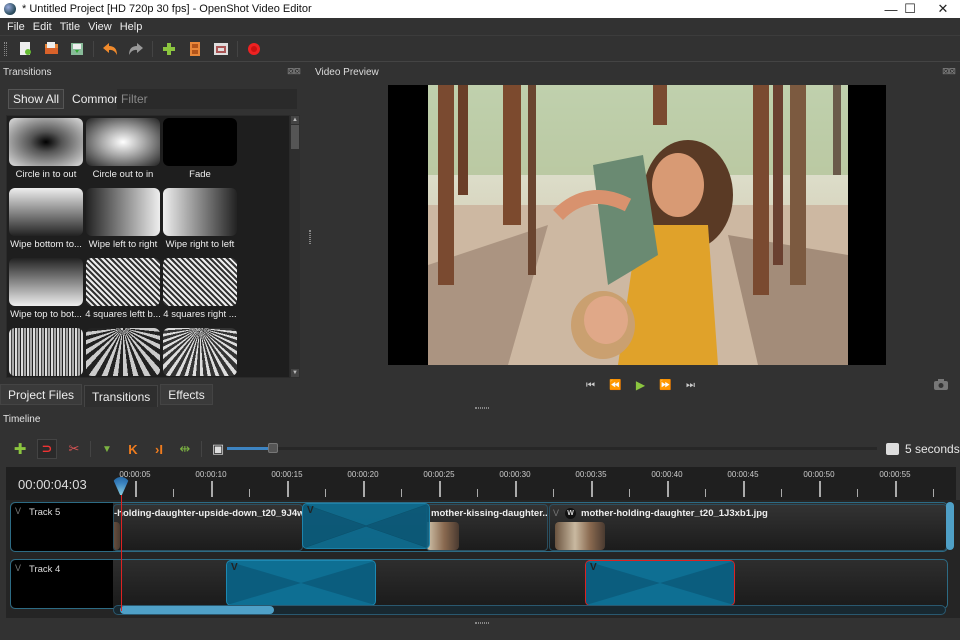  Describe the element at coordinates (5, 49) in the screenshot. I see `toolbar-grip` at that location.